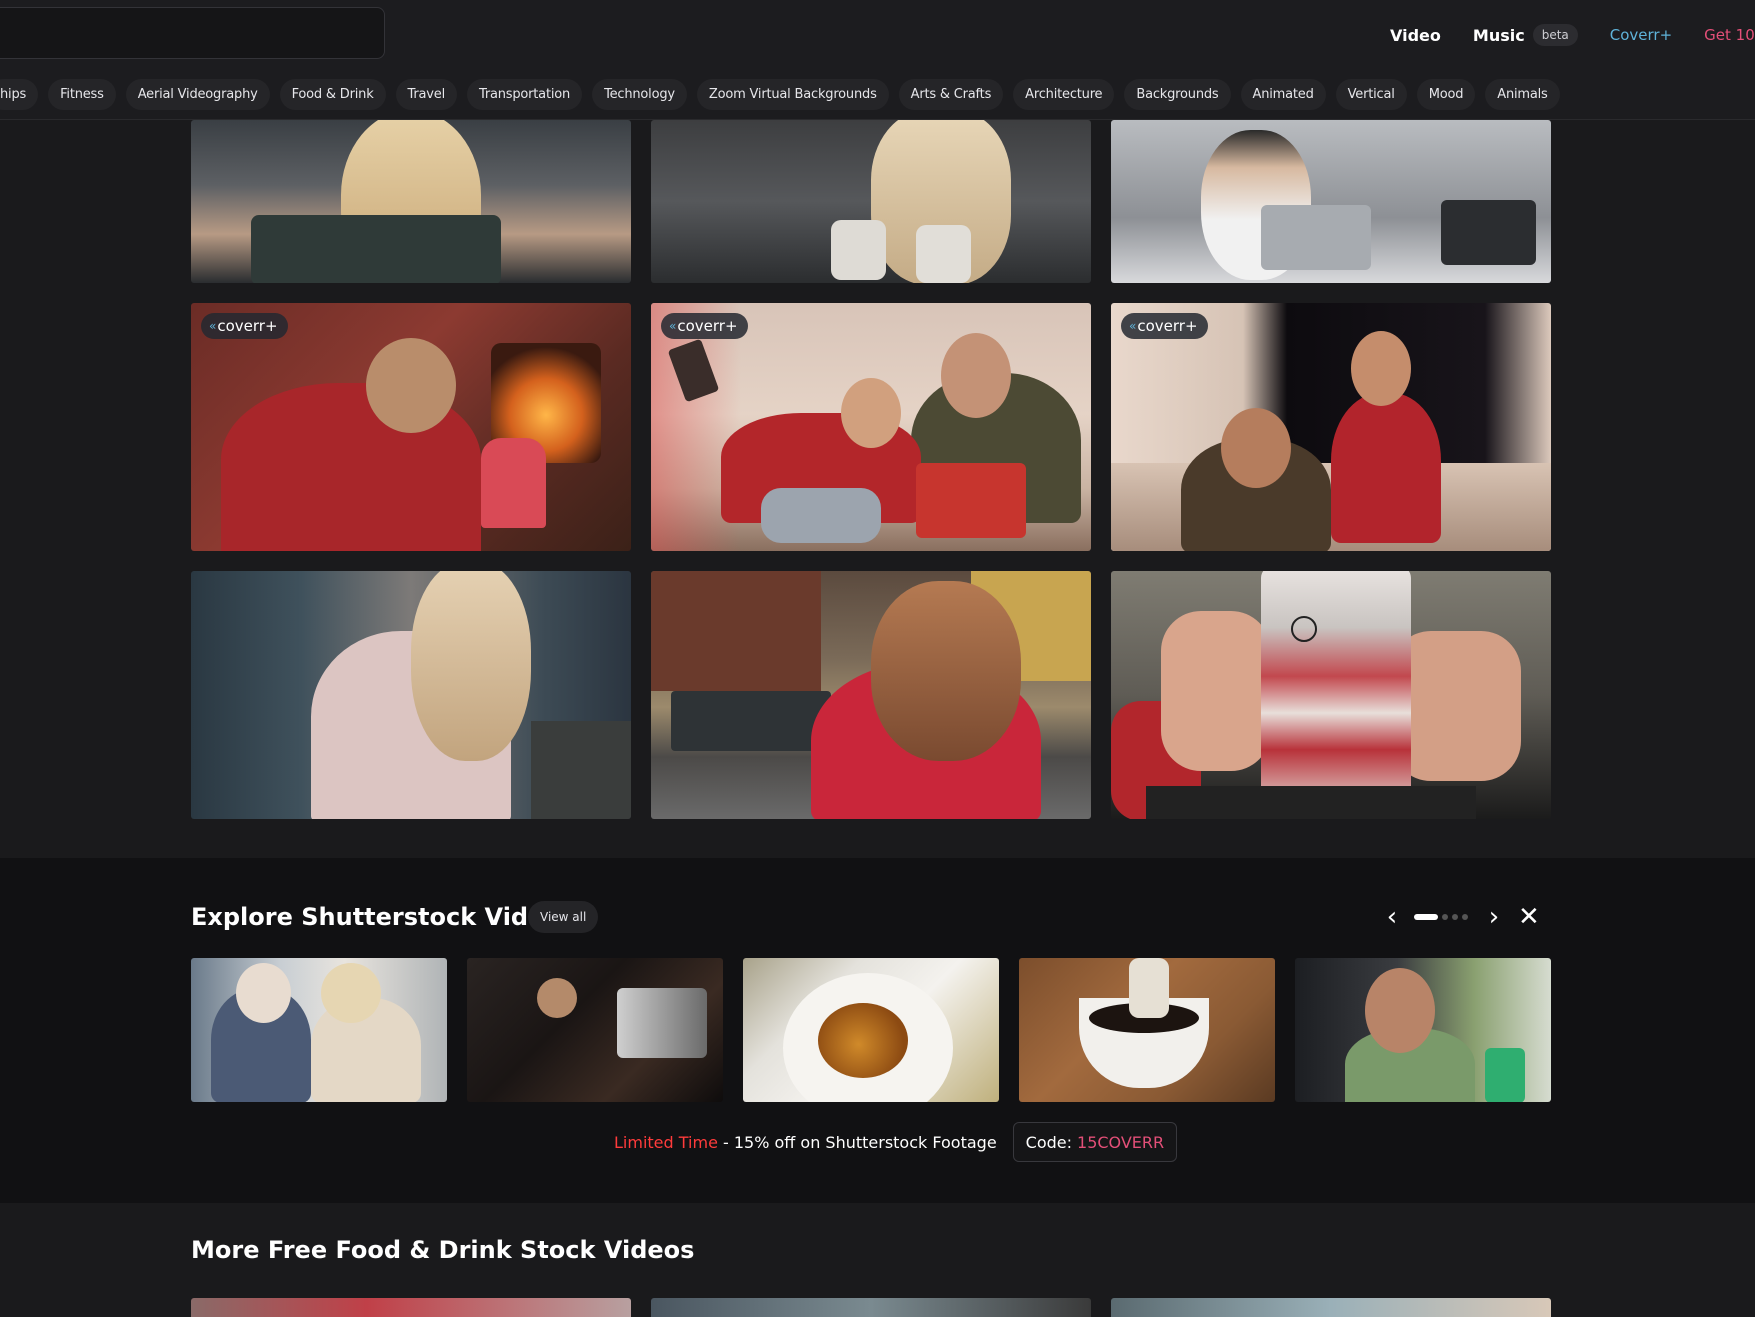 The image size is (1755, 1317). What do you see at coordinates (857, 1142) in the screenshot?
I see `promo-rest: - 15% off on Shutterstock Footage` at bounding box center [857, 1142].